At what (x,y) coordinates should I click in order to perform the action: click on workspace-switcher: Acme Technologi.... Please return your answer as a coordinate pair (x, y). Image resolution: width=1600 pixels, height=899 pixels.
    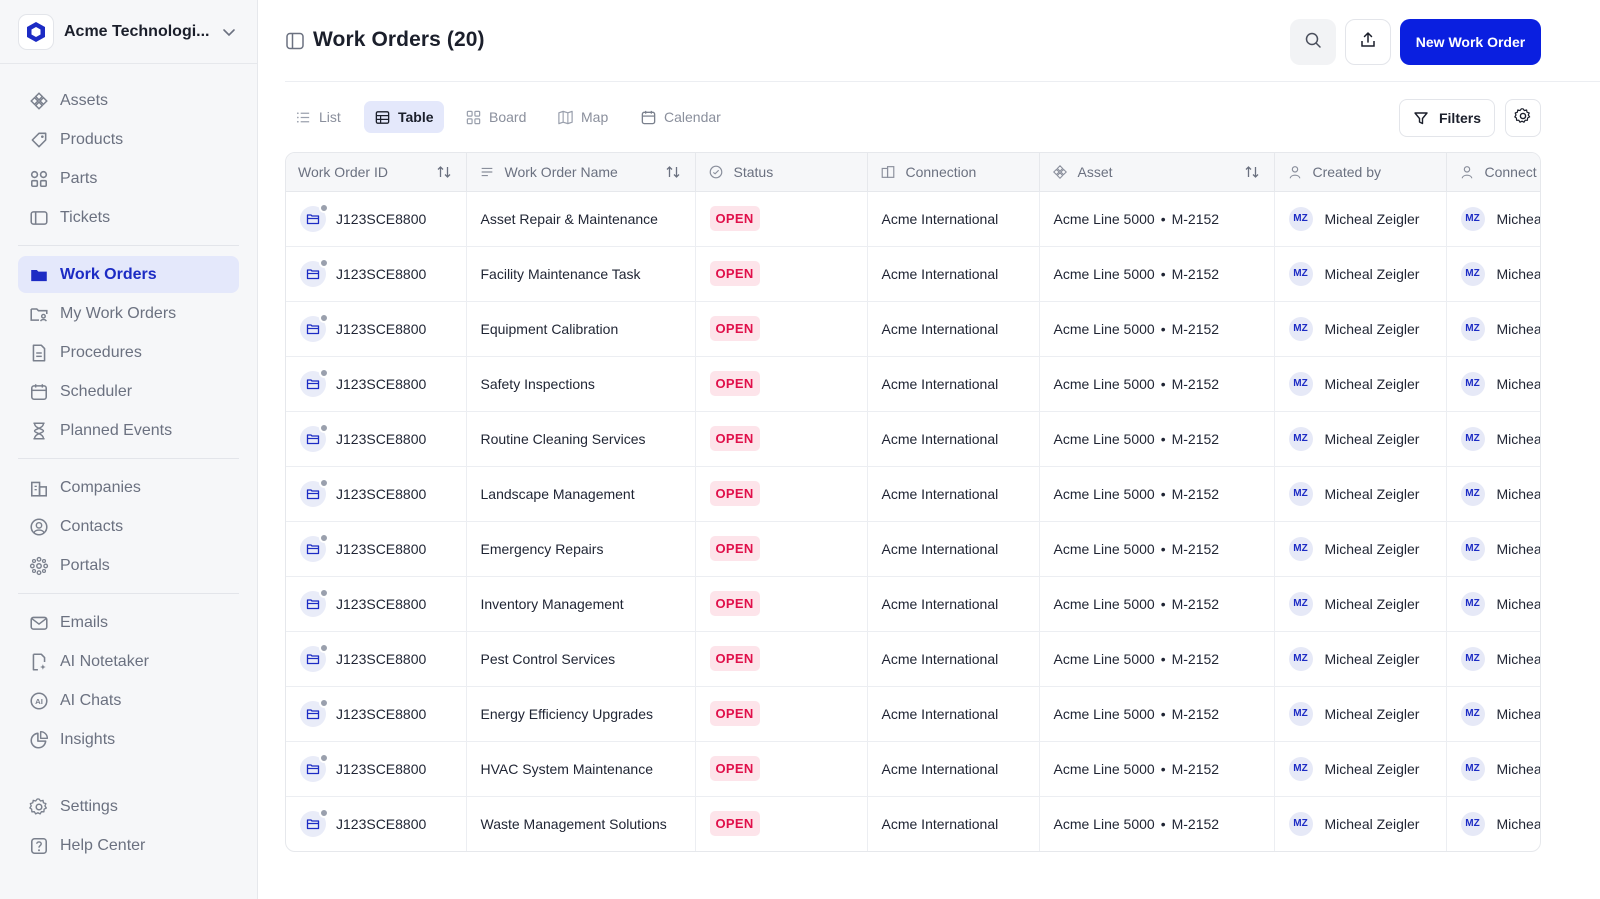
    Looking at the image, I should click on (128, 32).